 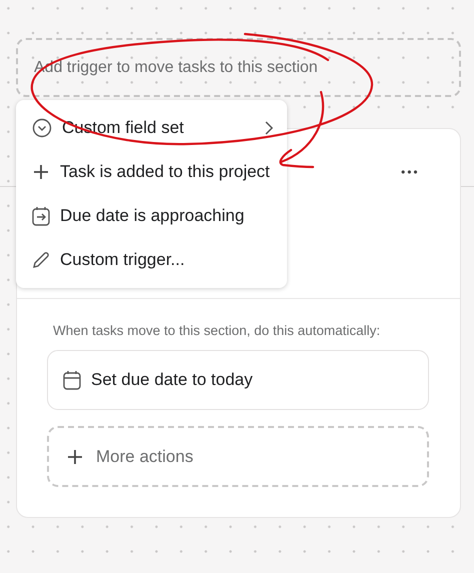 What do you see at coordinates (151, 216) in the screenshot?
I see `menu-item: Due date is approaching` at bounding box center [151, 216].